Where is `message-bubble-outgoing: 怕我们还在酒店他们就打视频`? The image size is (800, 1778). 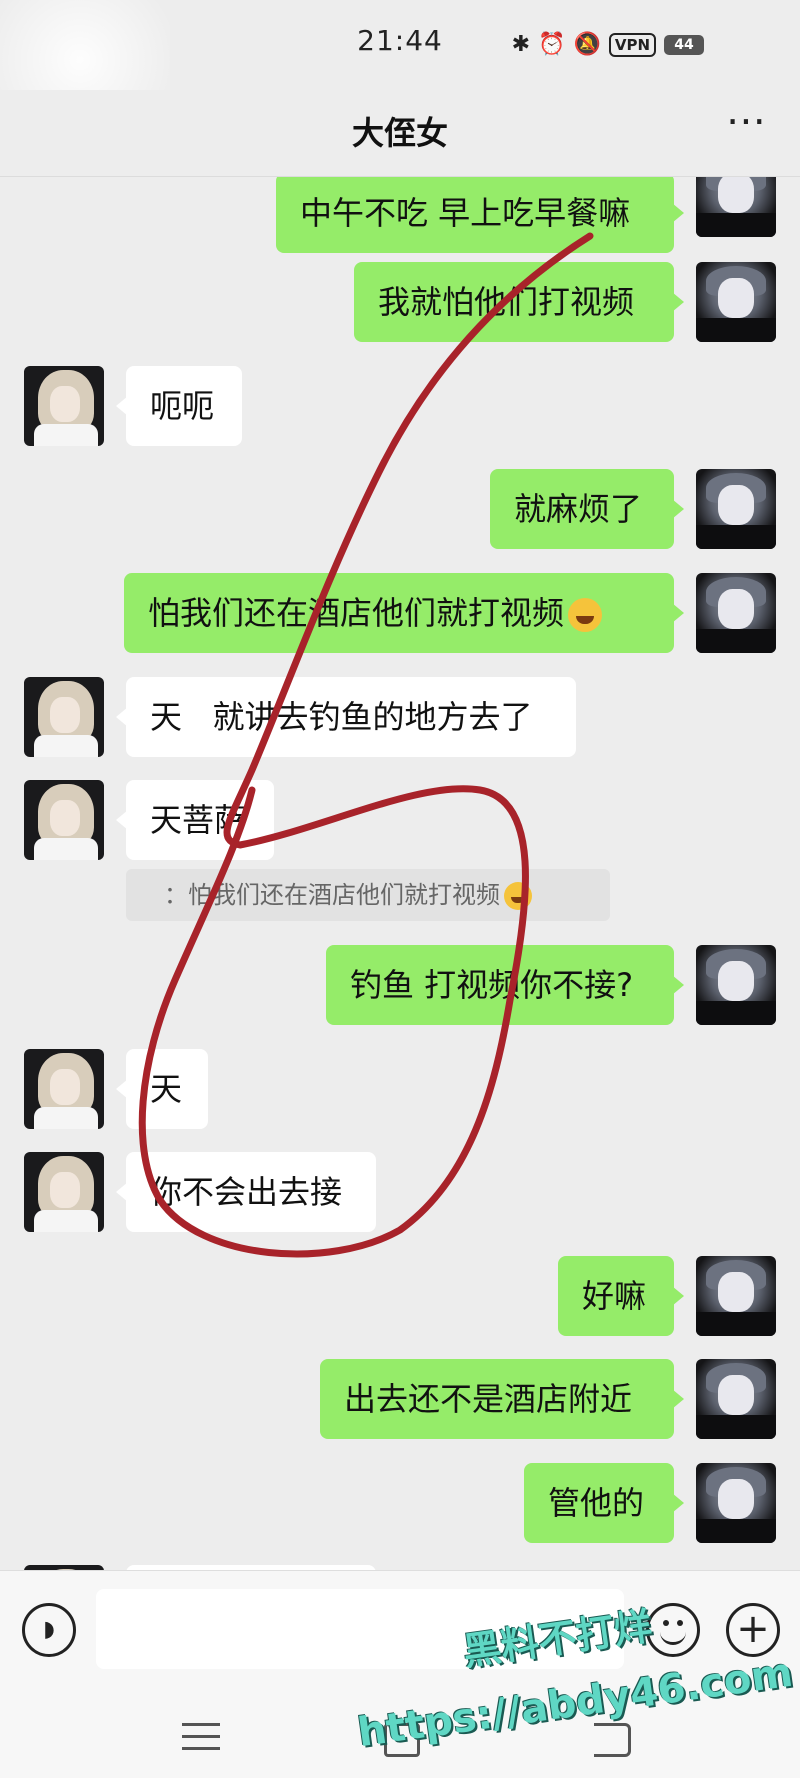
message-bubble-outgoing: 怕我们还在酒店他们就打视频 is located at coordinates (404, 613).